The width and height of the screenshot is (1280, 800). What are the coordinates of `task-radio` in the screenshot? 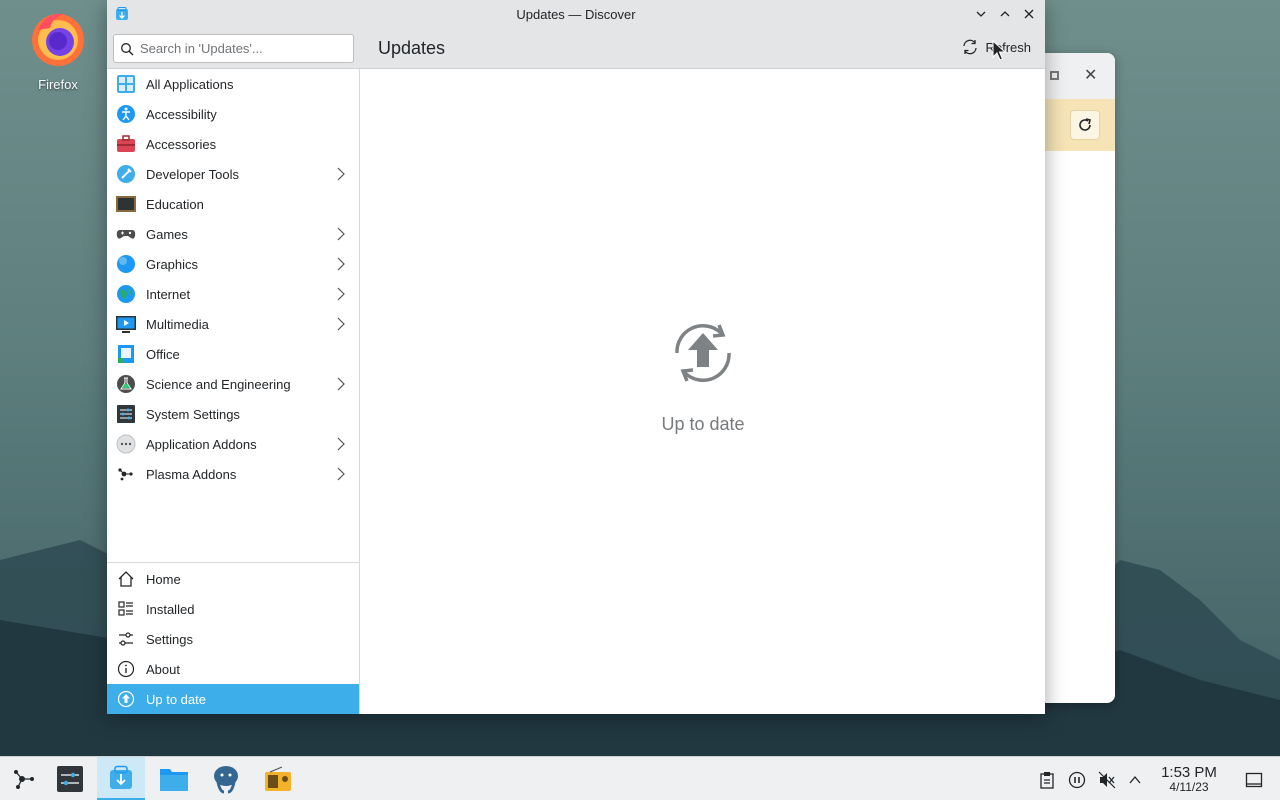 It's located at (278, 778).